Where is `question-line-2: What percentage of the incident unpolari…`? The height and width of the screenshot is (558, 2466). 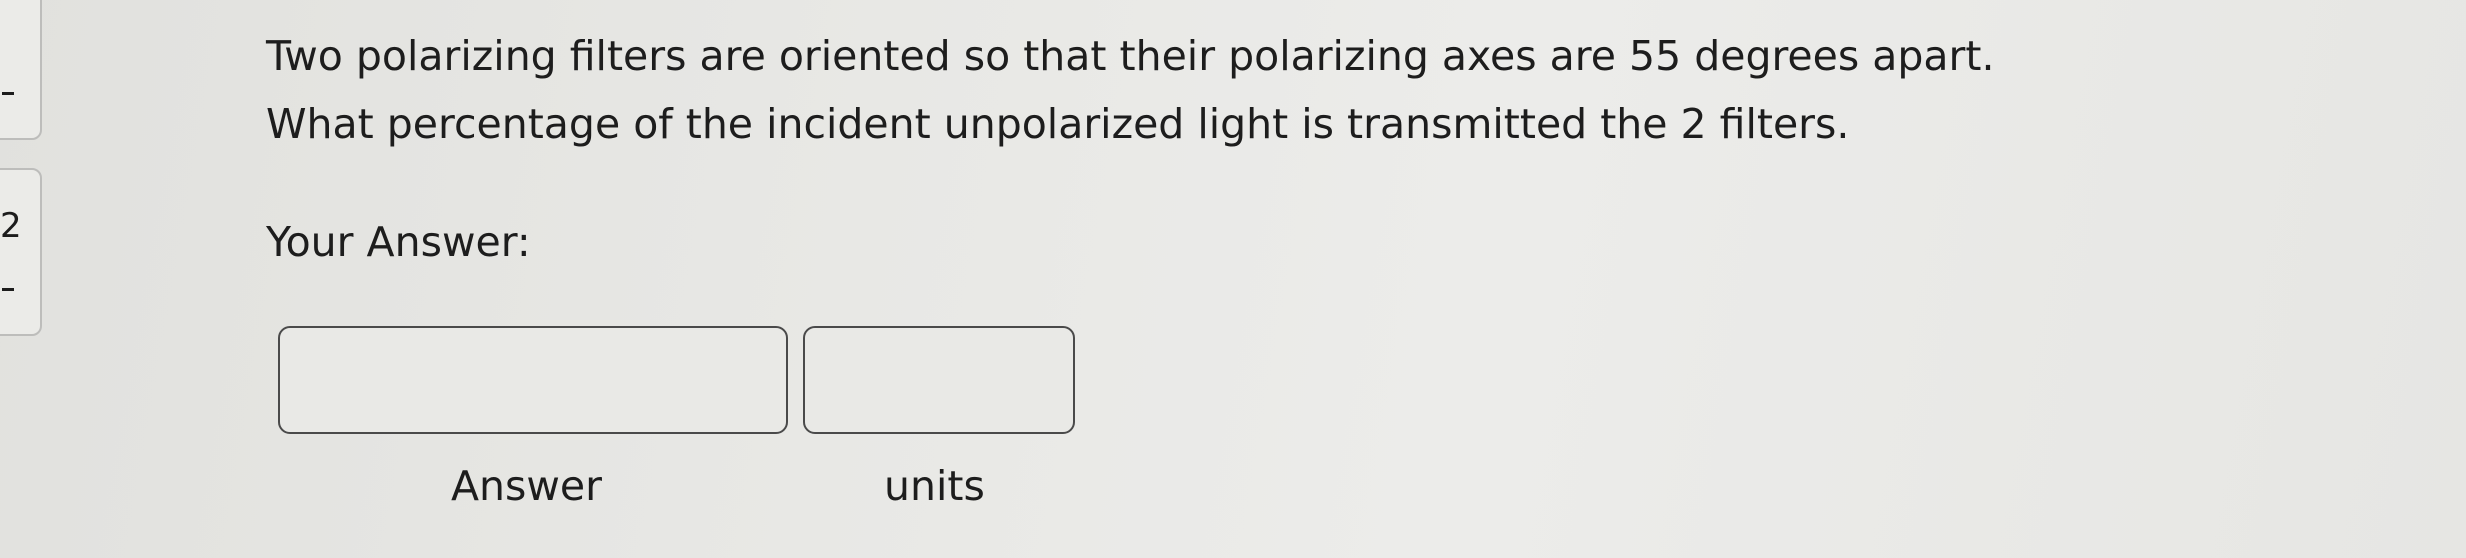 question-line-2: What percentage of the incident unpolari… is located at coordinates (1058, 124).